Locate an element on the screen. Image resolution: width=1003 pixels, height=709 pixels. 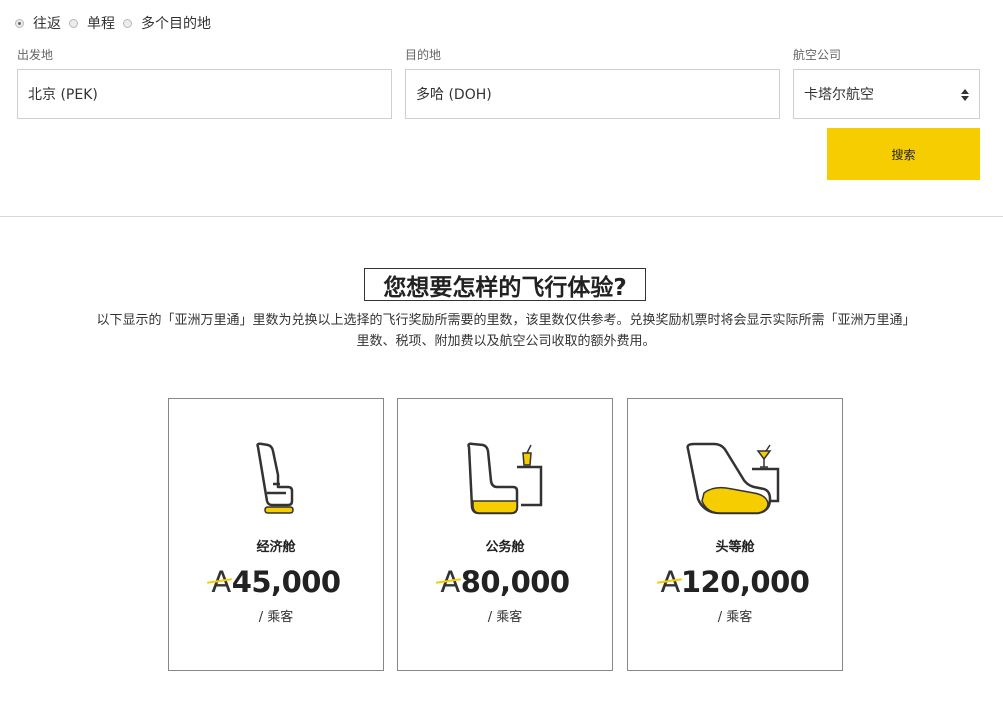
trip-type-label: 多个目的地 is located at coordinates (176, 24).